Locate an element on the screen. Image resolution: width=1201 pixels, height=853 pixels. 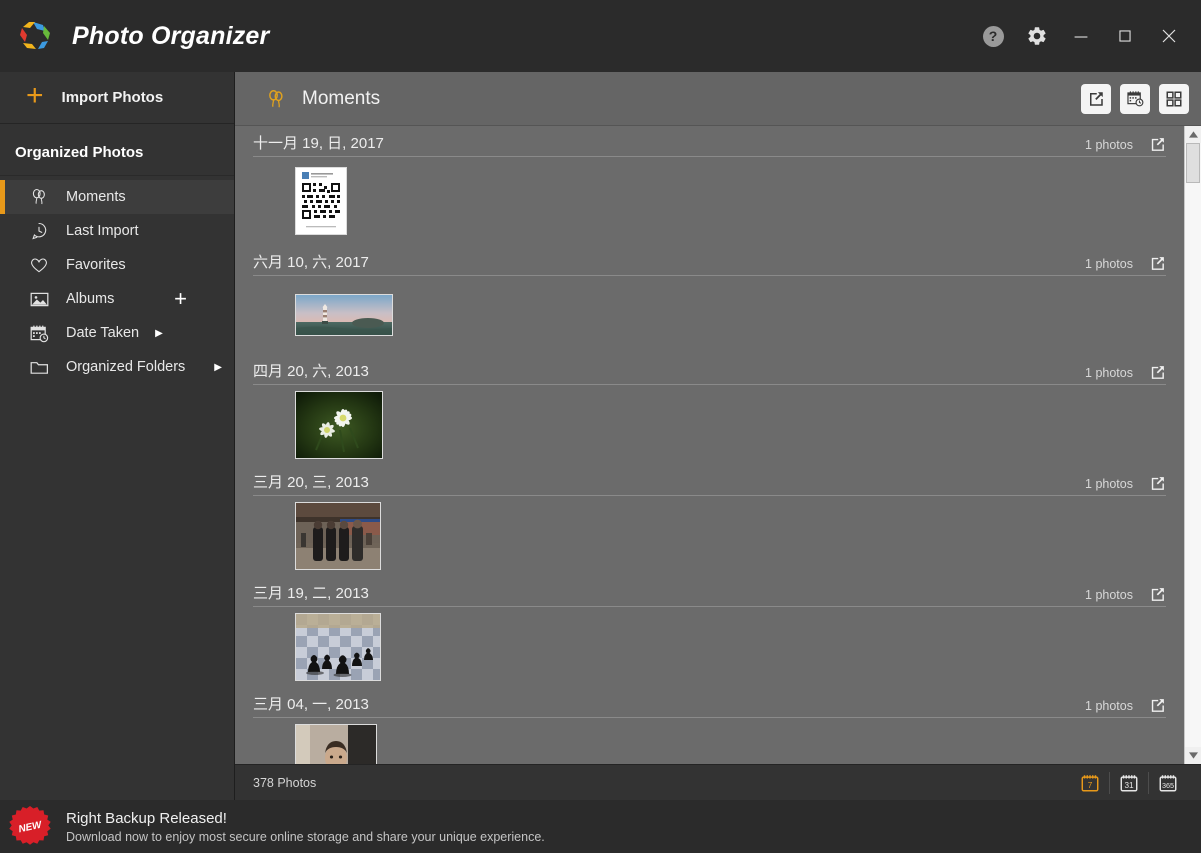
vertical-scrollbar is located at coordinates (1192, 445).